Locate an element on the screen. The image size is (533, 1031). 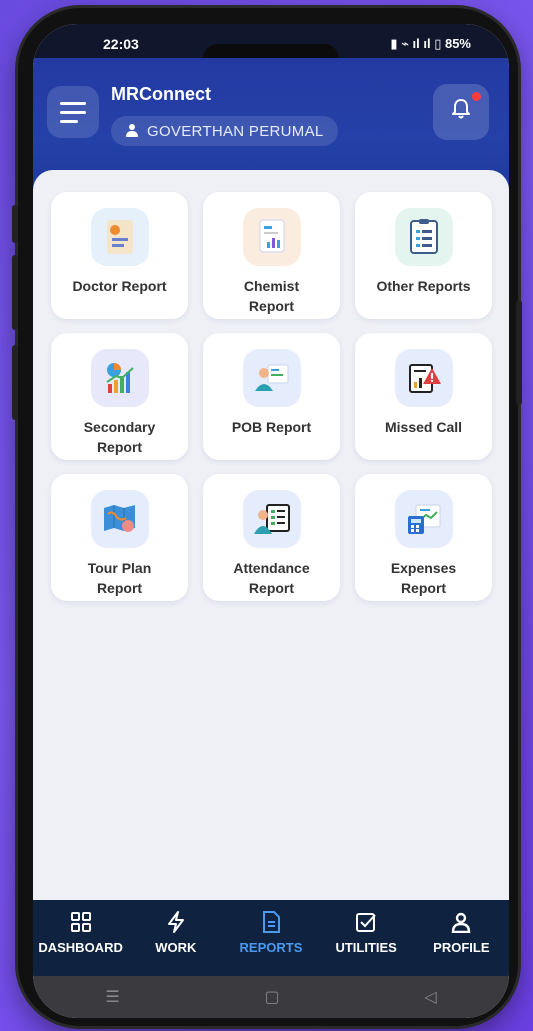
person-icon is located at coordinates (461, 922).